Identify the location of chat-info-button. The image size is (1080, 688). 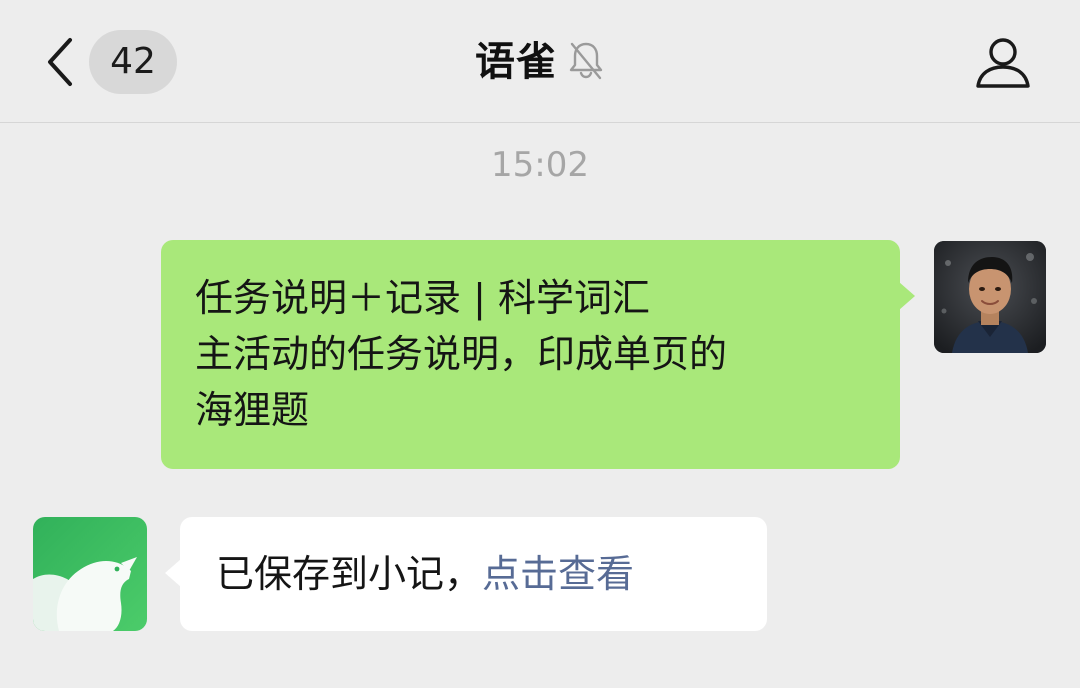
(1003, 63).